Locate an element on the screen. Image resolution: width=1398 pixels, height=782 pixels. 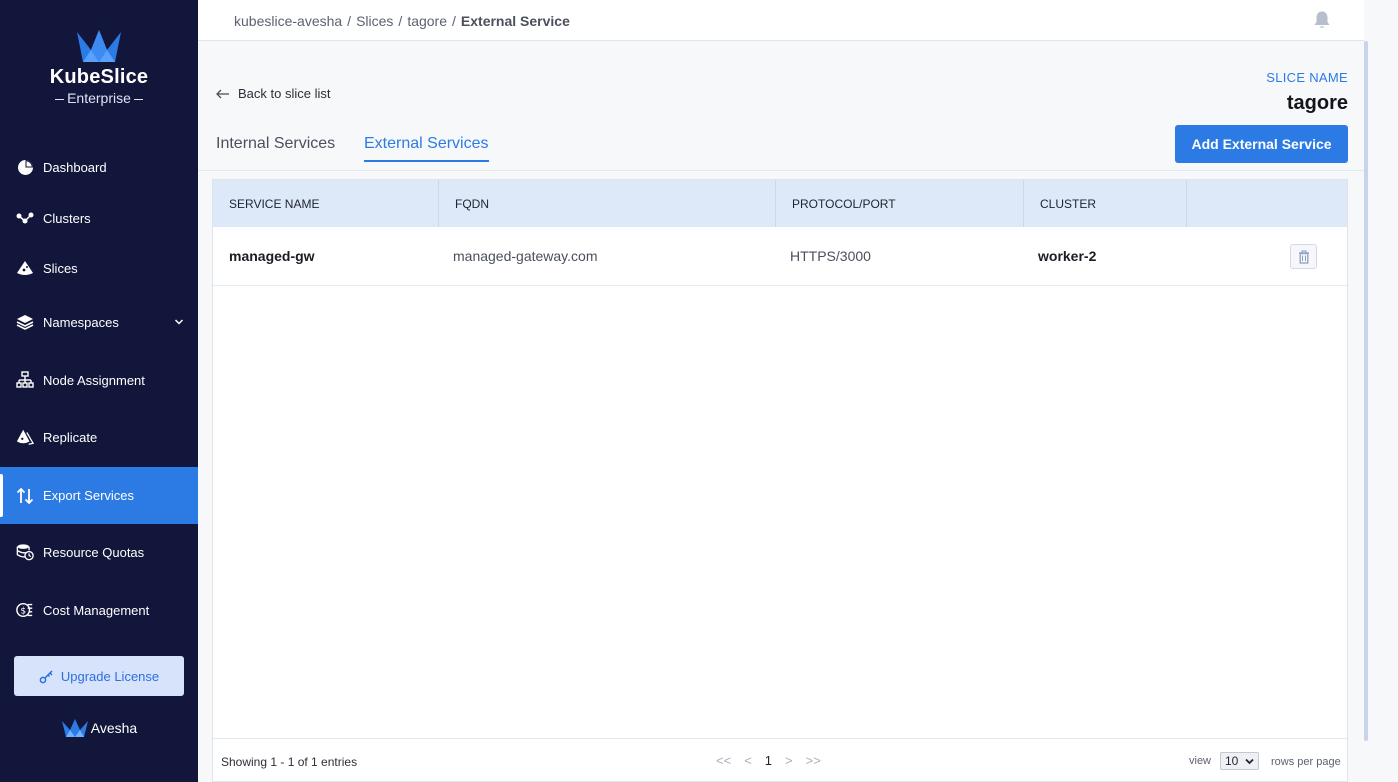
sidebar-item-label: Cost Management is located at coordinates (96, 610).